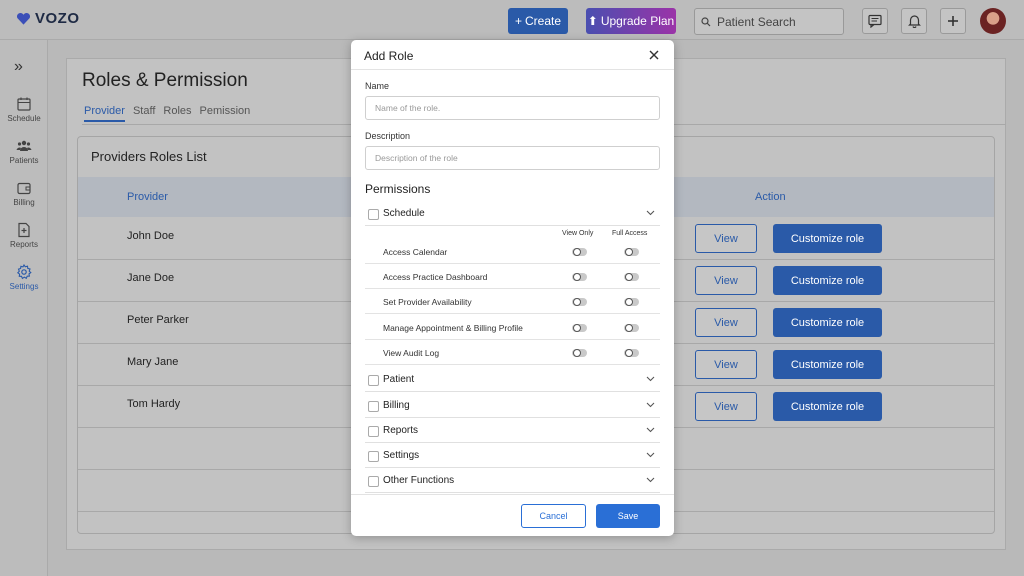 This screenshot has width=1024, height=576. Describe the element at coordinates (373, 214) in the screenshot. I see `schedule-checkbox` at that location.